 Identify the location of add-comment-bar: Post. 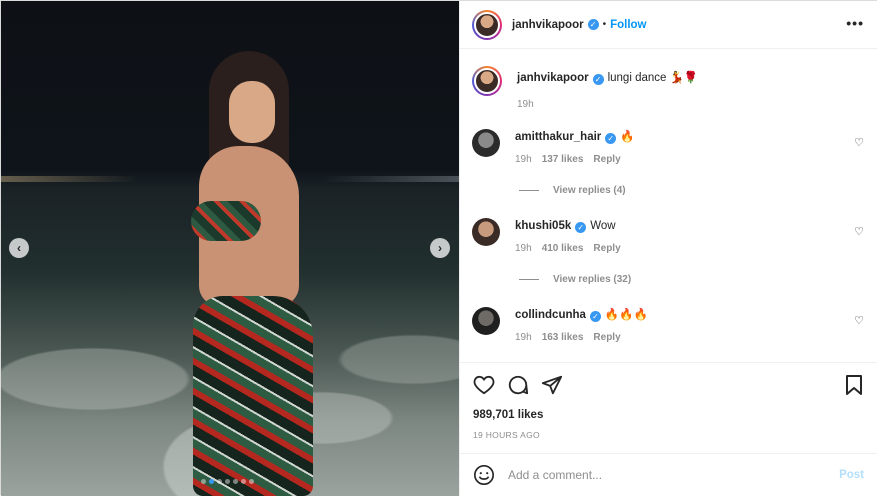
(668, 474).